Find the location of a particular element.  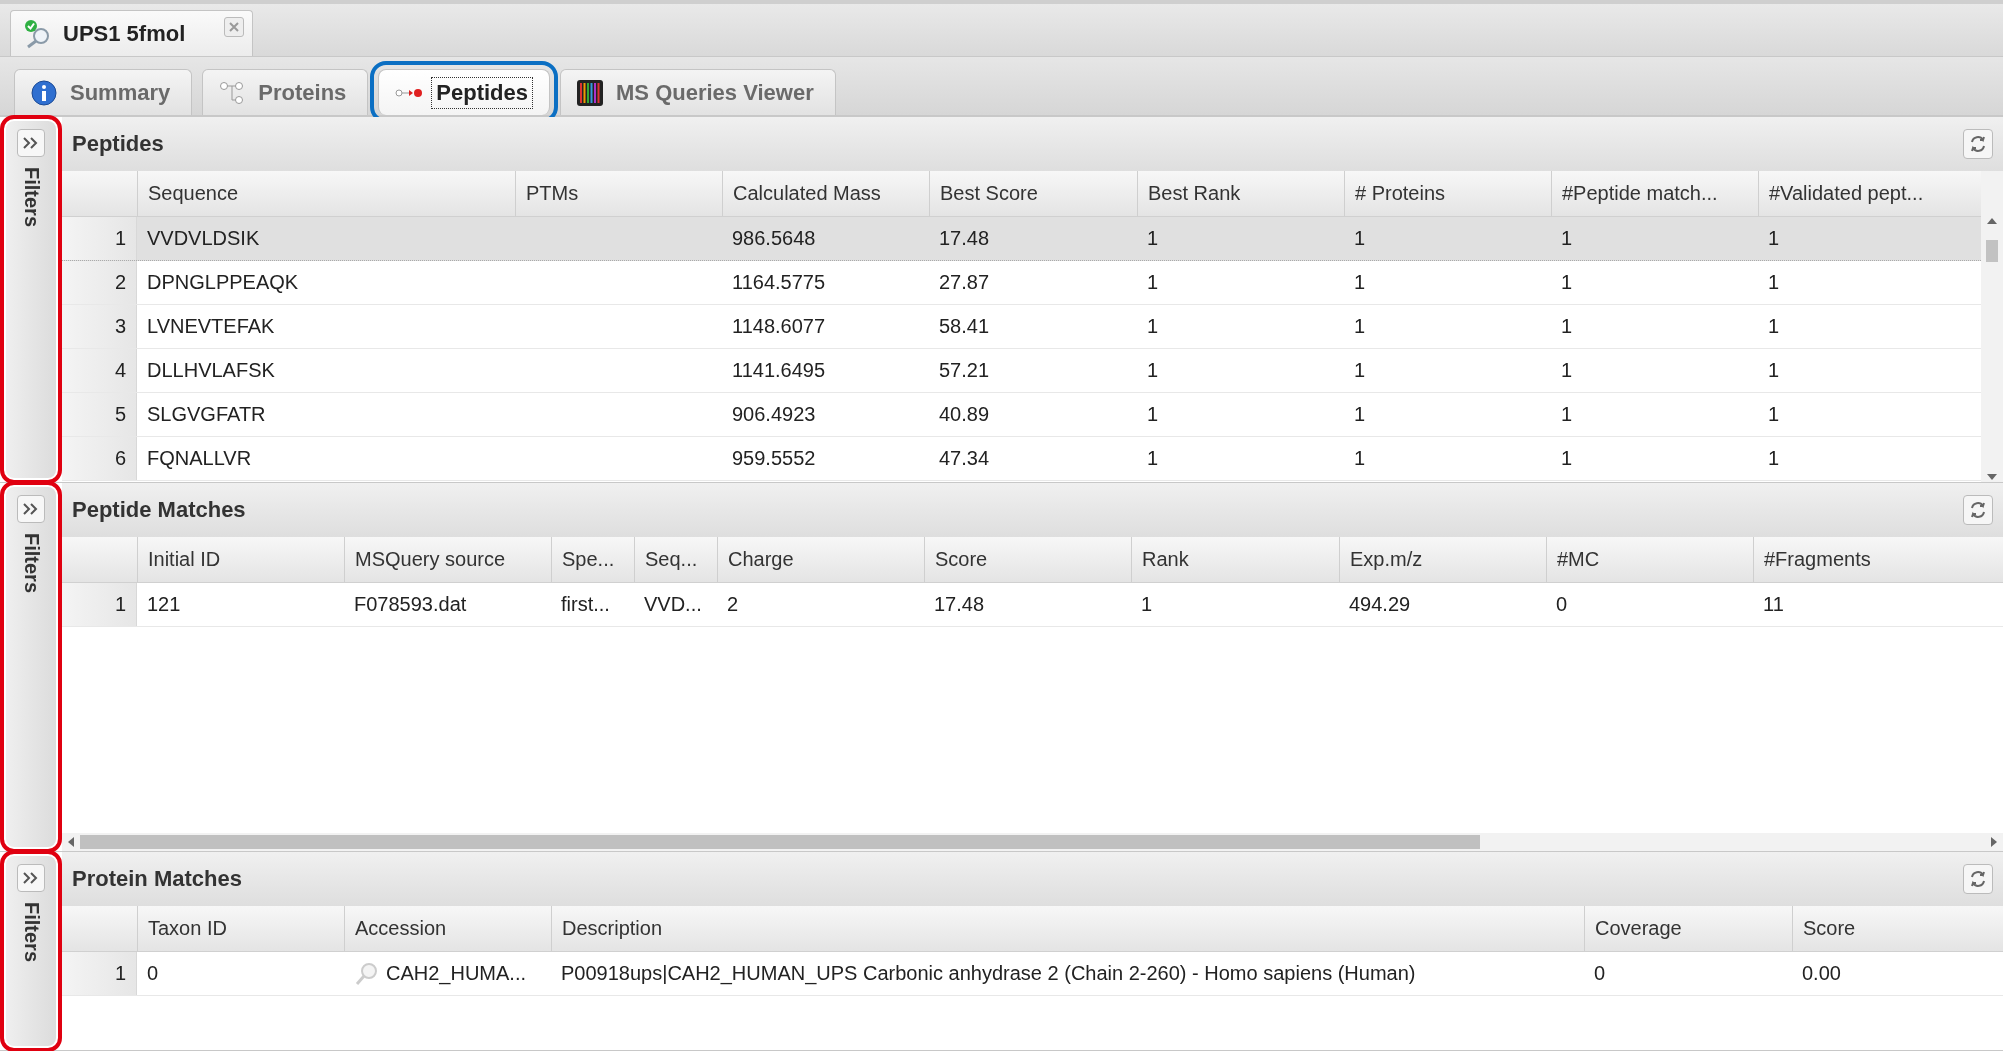

table-row: 5 SLGVGFATR 906.4923 40.89 1 1 1 1 is located at coordinates (1021, 415).